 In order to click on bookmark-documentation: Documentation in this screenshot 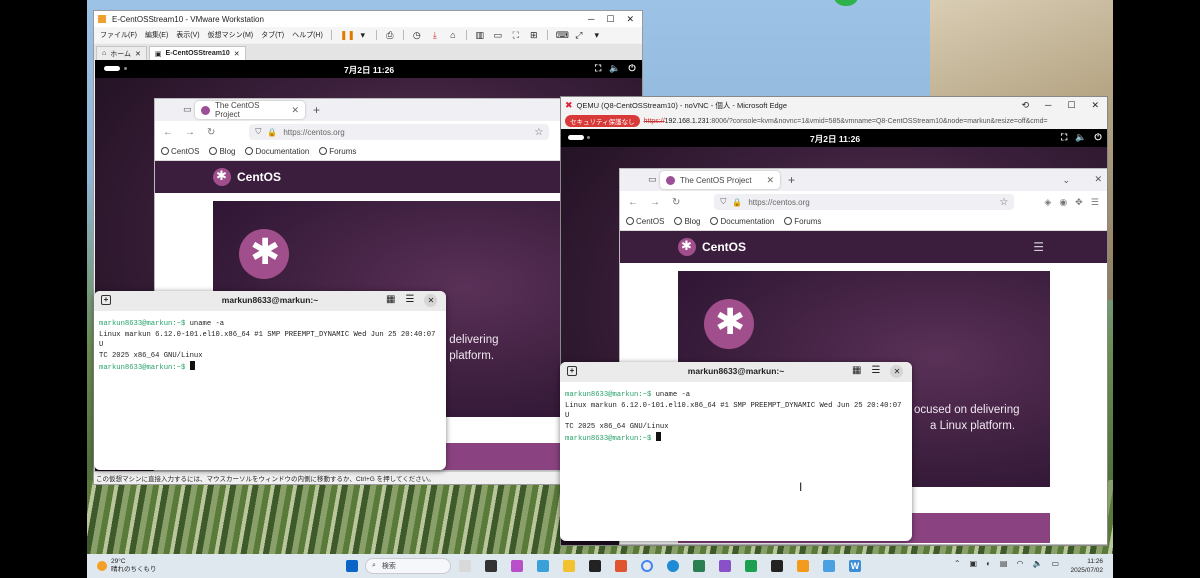, I will do `click(277, 151)`.